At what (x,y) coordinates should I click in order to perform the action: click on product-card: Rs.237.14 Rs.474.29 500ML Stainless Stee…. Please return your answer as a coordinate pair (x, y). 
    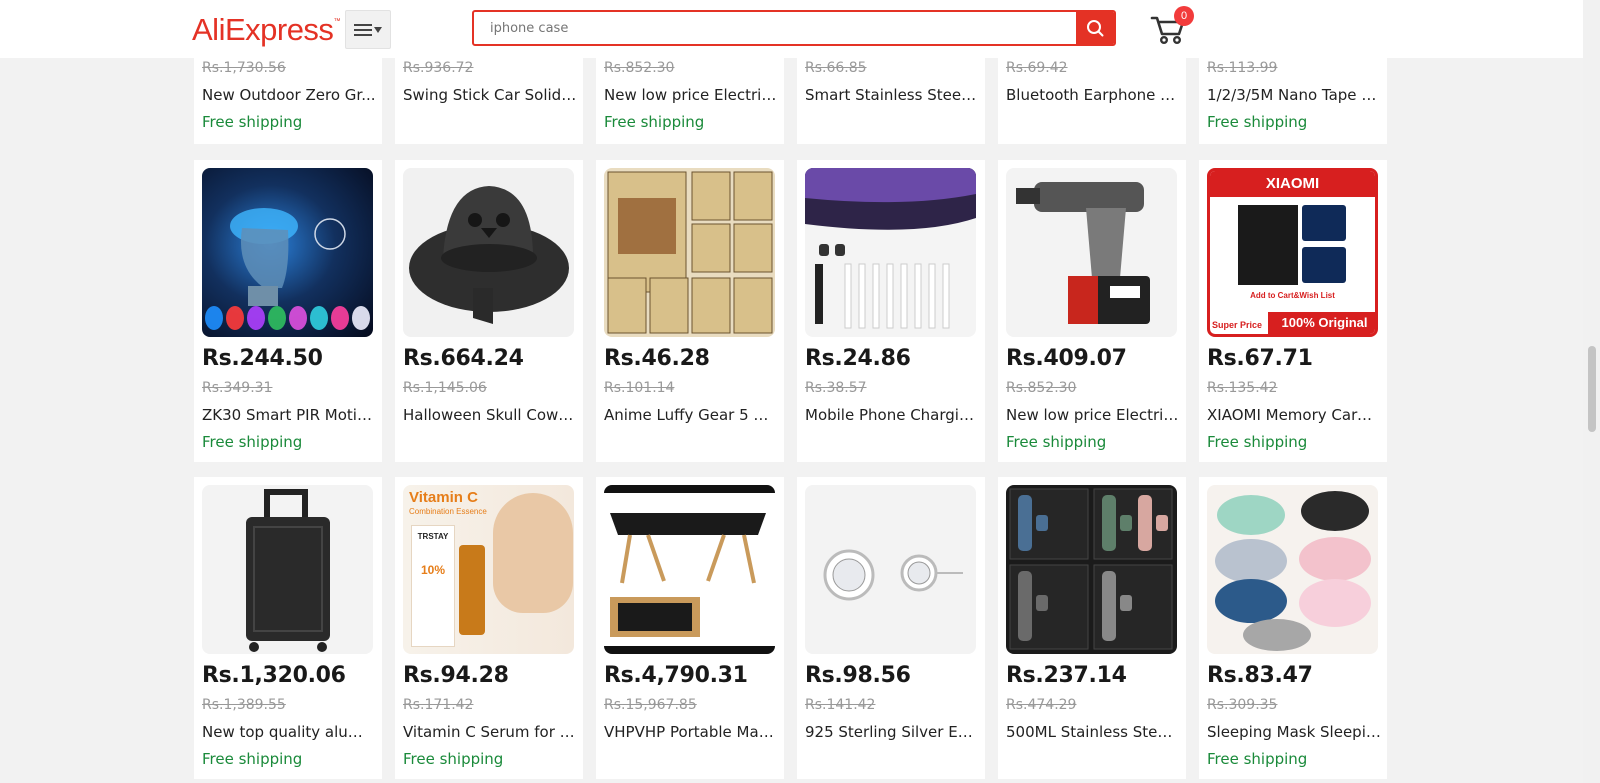
    Looking at the image, I should click on (1092, 628).